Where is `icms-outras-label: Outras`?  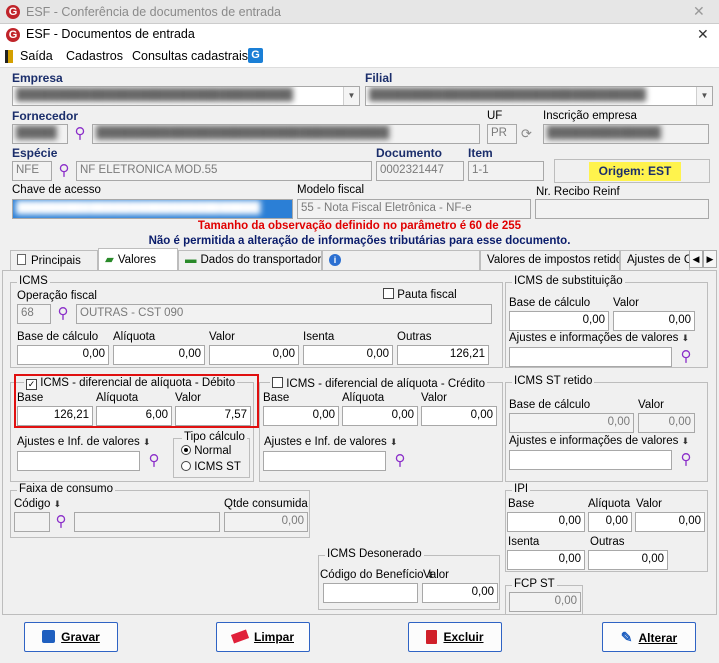
icms-outras-label: Outras is located at coordinates (414, 337).